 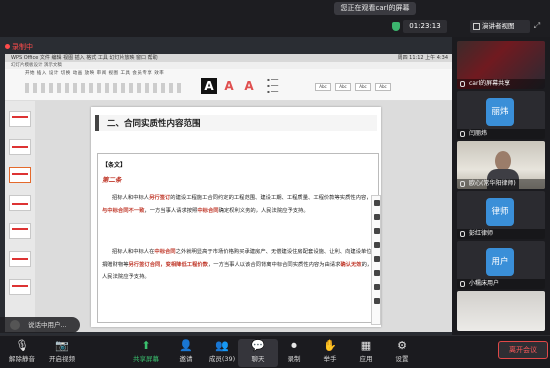 I want to click on raise-hand-label: 举手, so click(x=330, y=359).